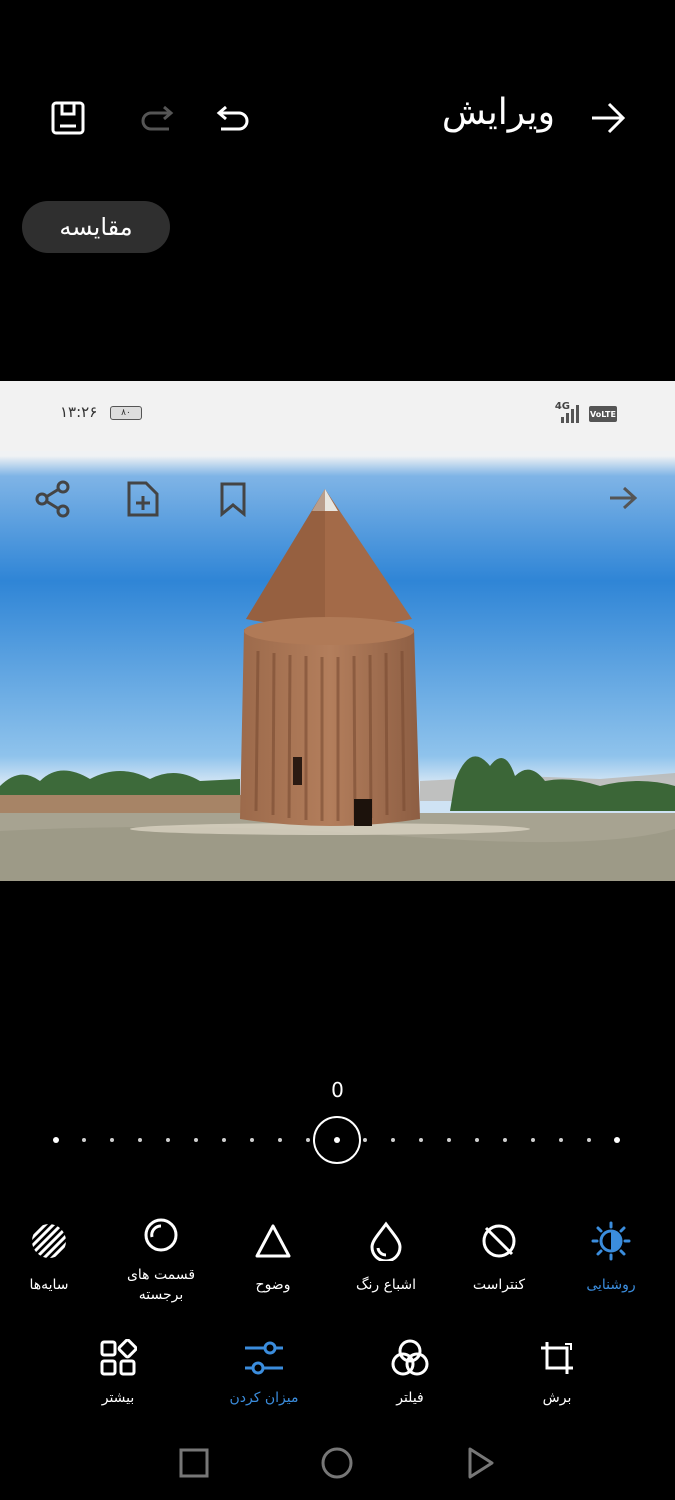  Describe the element at coordinates (161, 1285) in the screenshot. I see `tool-label: قسمت های برجسته` at that location.